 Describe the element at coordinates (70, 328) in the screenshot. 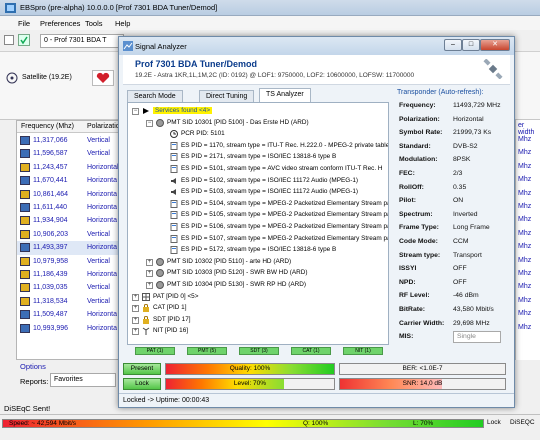

I see `transponder-row: 10,993,996 Horizonta` at that location.